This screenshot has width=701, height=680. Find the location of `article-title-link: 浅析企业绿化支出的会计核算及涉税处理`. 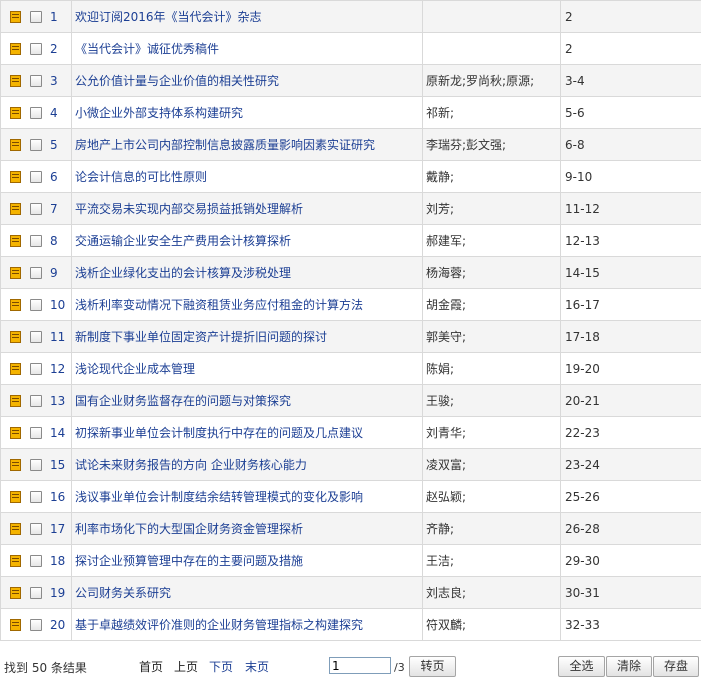

article-title-link: 浅析企业绿化支出的会计核算及涉税处理 is located at coordinates (183, 273).